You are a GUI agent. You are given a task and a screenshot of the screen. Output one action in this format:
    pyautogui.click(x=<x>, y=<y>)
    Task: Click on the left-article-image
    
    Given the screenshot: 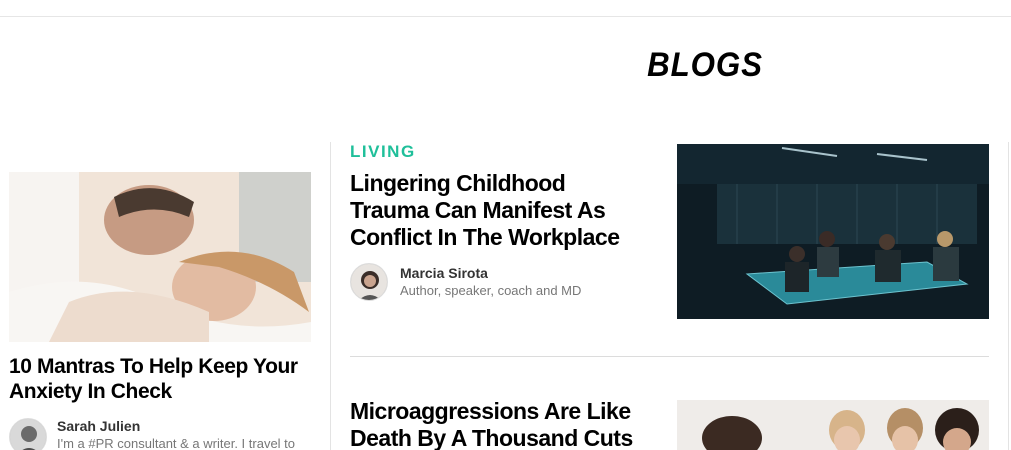 What is the action you would take?
    pyautogui.click(x=160, y=257)
    